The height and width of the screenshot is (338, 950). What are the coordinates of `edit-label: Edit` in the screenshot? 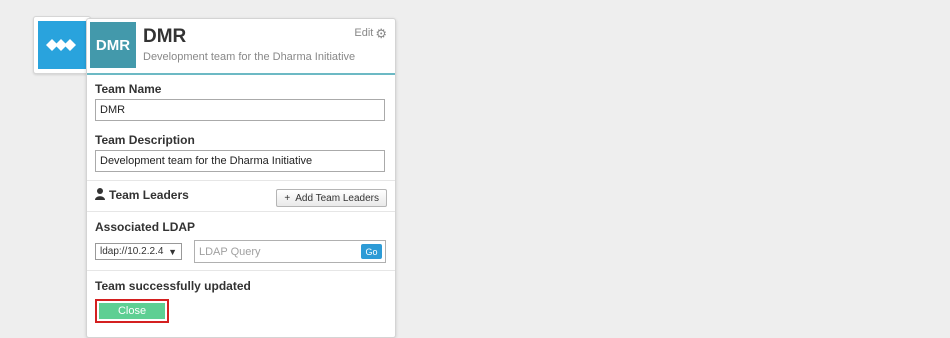 It's located at (364, 33).